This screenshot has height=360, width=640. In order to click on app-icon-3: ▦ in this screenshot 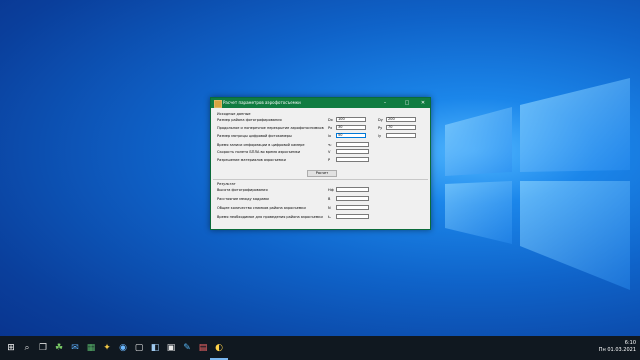, I will do `click(91, 348)`.